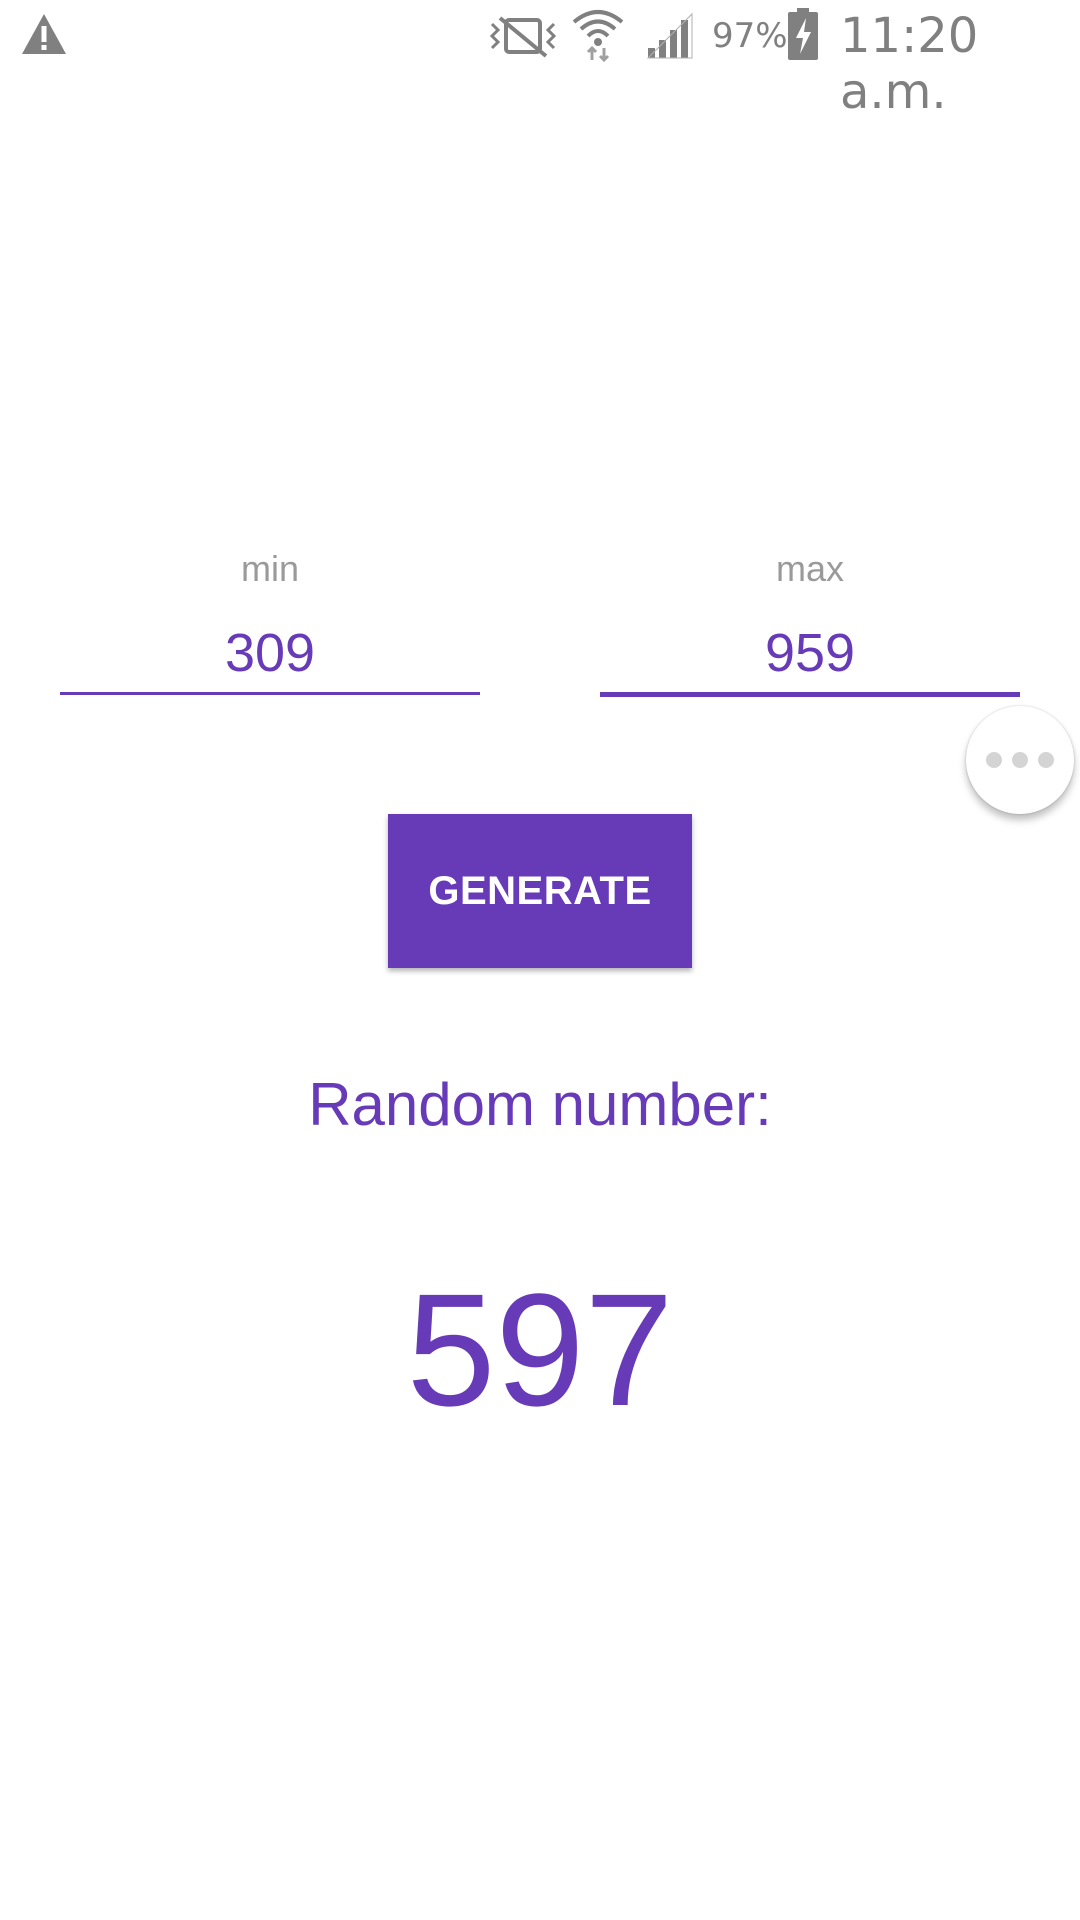 This screenshot has width=1080, height=1920. What do you see at coordinates (909, 64) in the screenshot?
I see `status-time: 11:20 a.m.` at bounding box center [909, 64].